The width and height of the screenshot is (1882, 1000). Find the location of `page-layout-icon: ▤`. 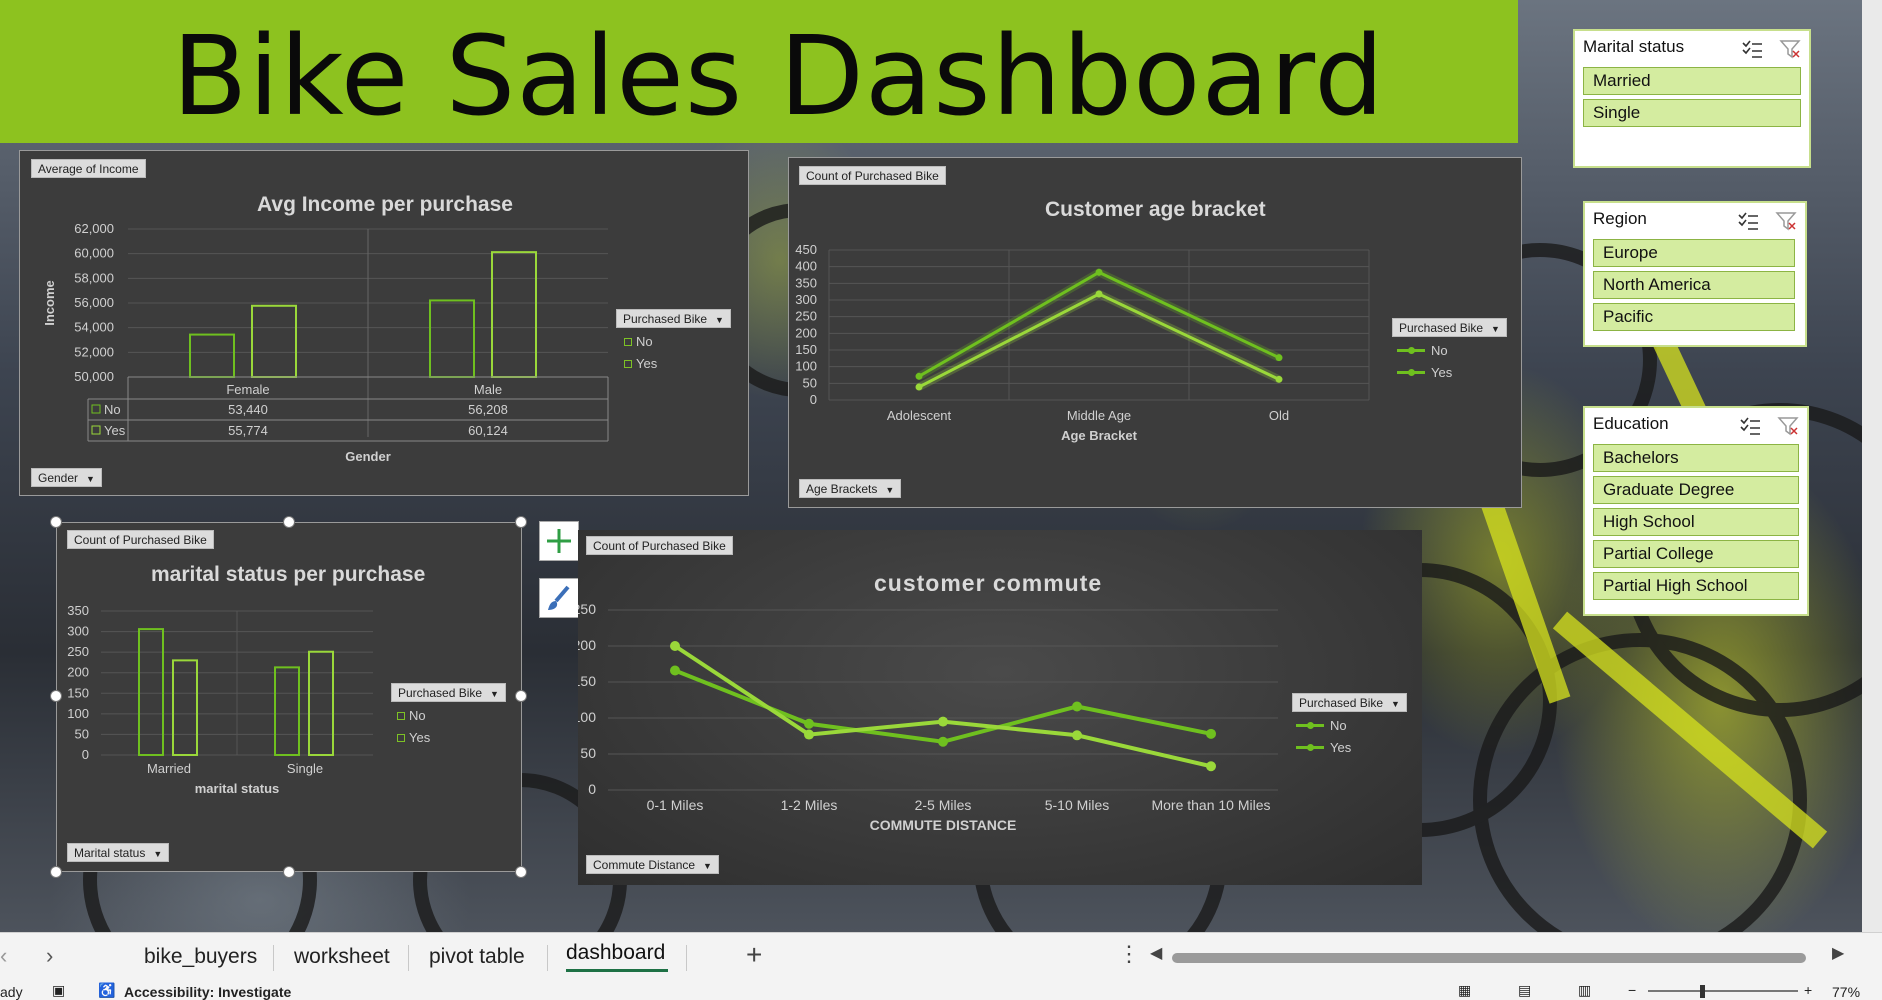

page-layout-icon: ▤ is located at coordinates (1524, 990).